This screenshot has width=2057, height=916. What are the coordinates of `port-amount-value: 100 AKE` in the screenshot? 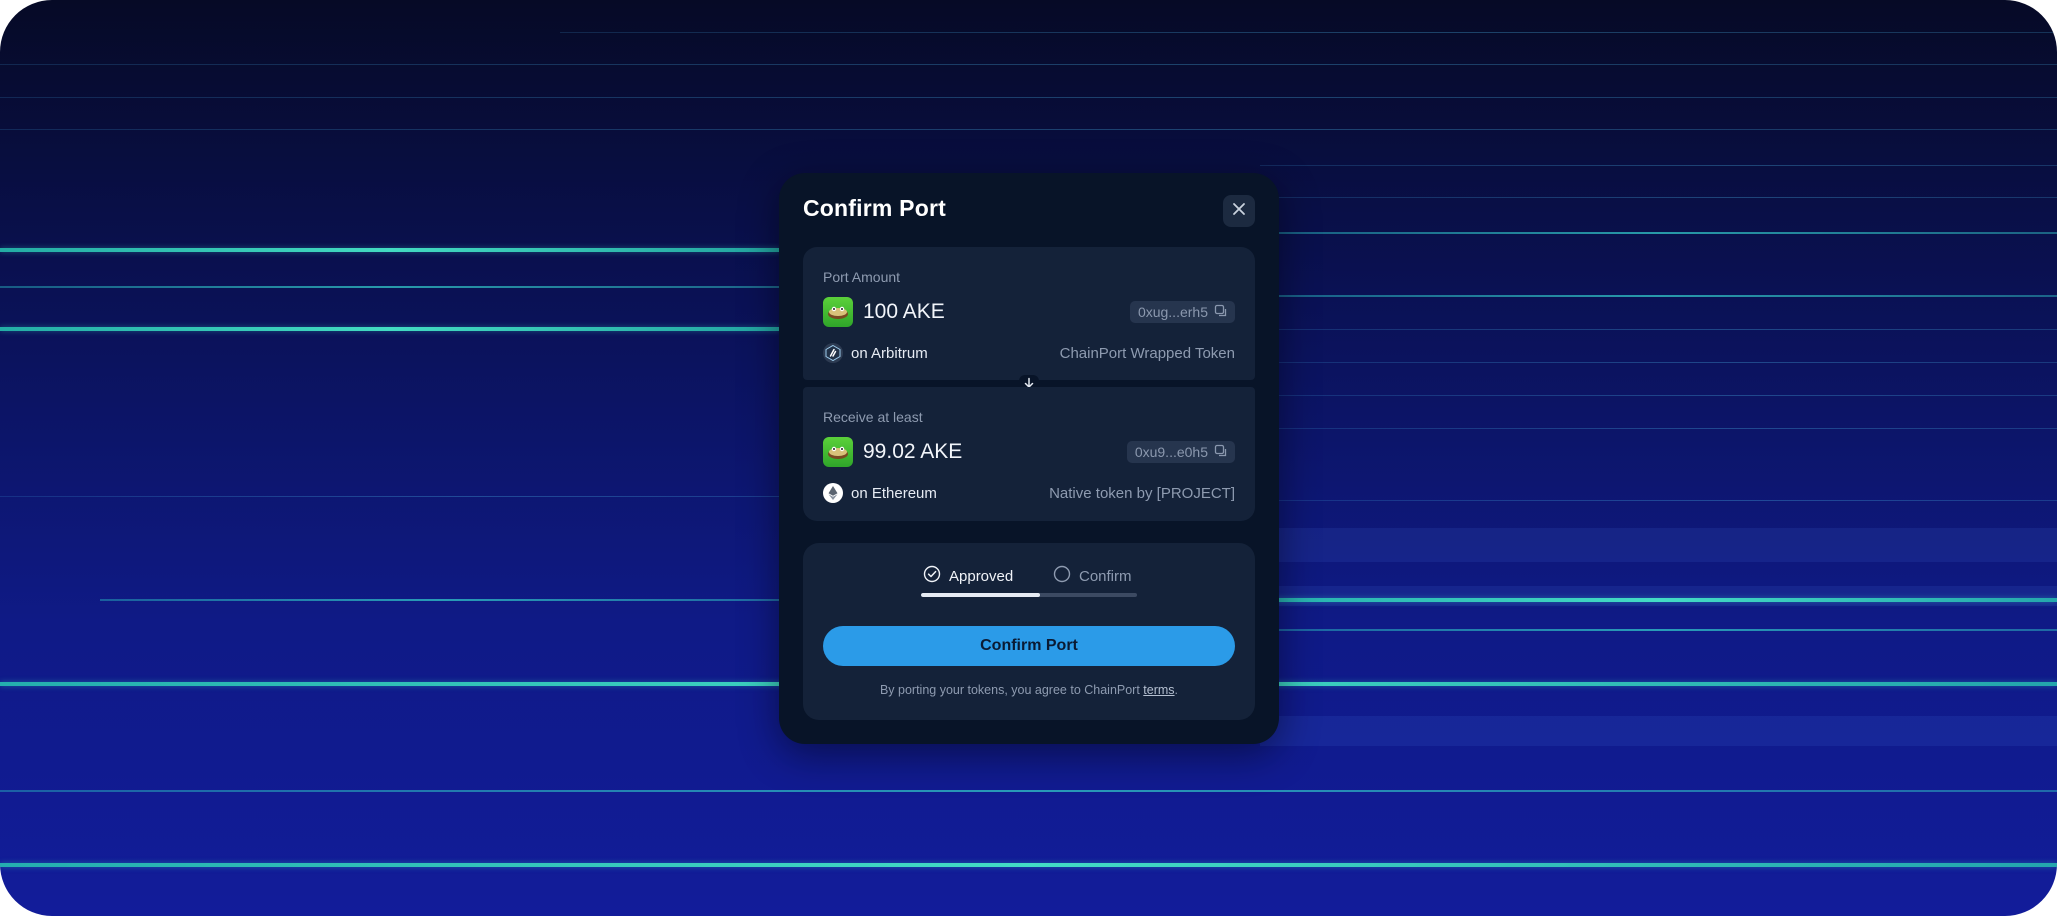 It's located at (904, 311).